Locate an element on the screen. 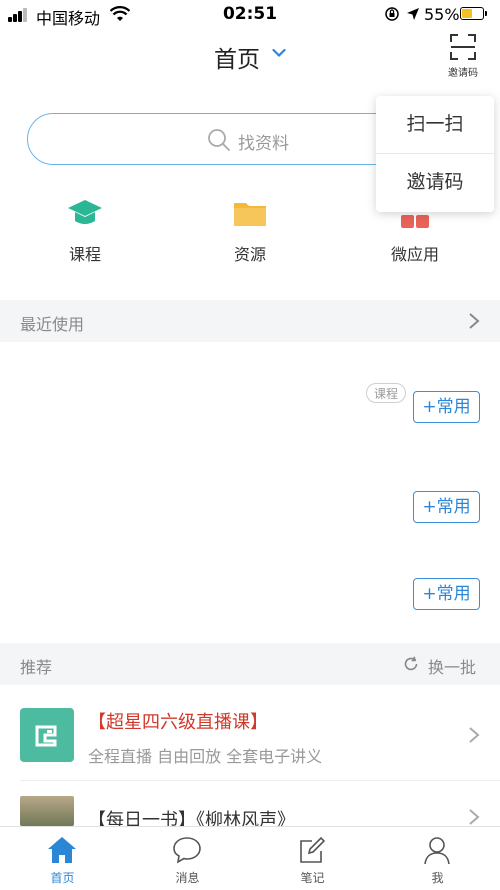 The width and height of the screenshot is (500, 890). popup-menu: 扫一扫 邀请码 is located at coordinates (435, 154).